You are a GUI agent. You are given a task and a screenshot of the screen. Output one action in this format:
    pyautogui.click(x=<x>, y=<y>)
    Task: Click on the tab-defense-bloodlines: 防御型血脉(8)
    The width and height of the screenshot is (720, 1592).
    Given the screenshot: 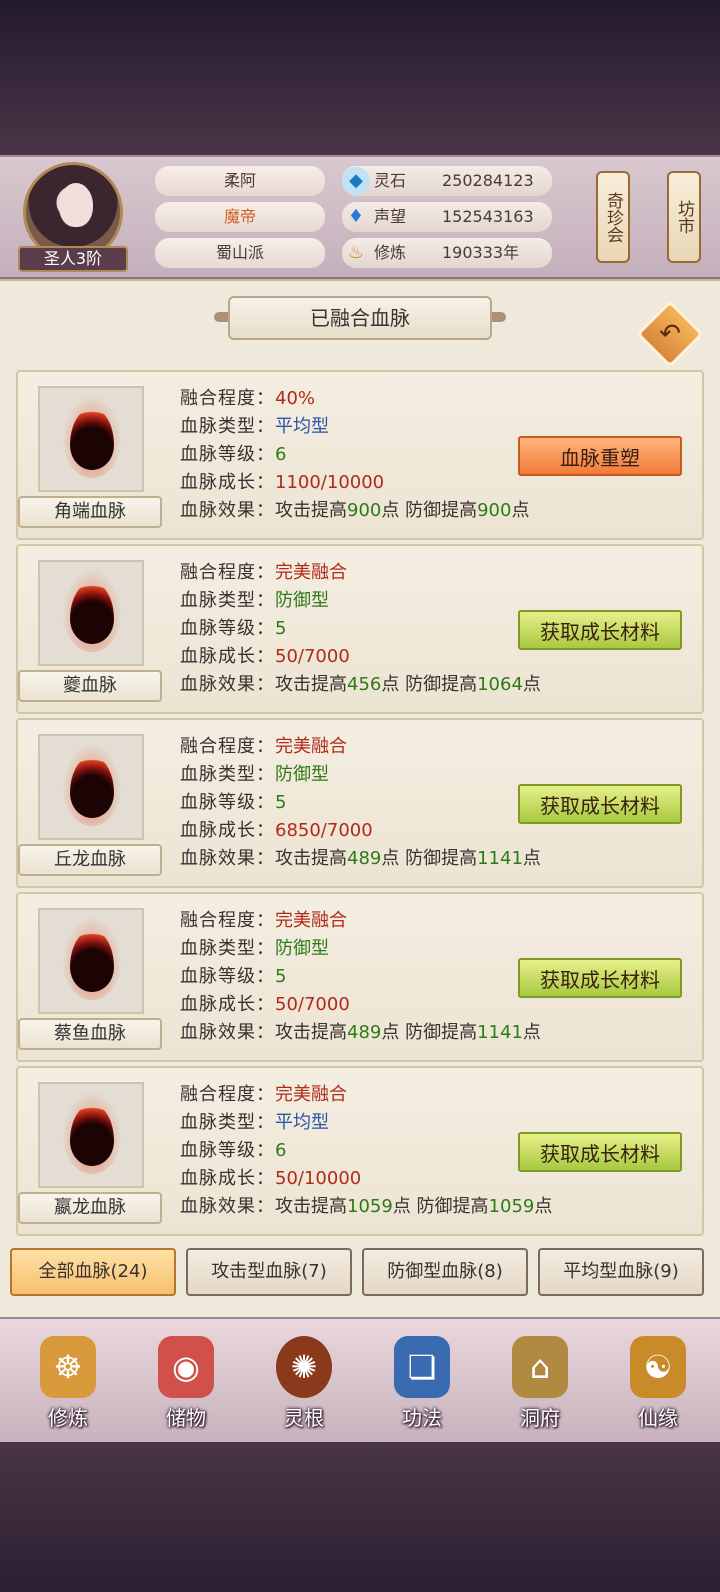 What is the action you would take?
    pyautogui.click(x=445, y=1272)
    